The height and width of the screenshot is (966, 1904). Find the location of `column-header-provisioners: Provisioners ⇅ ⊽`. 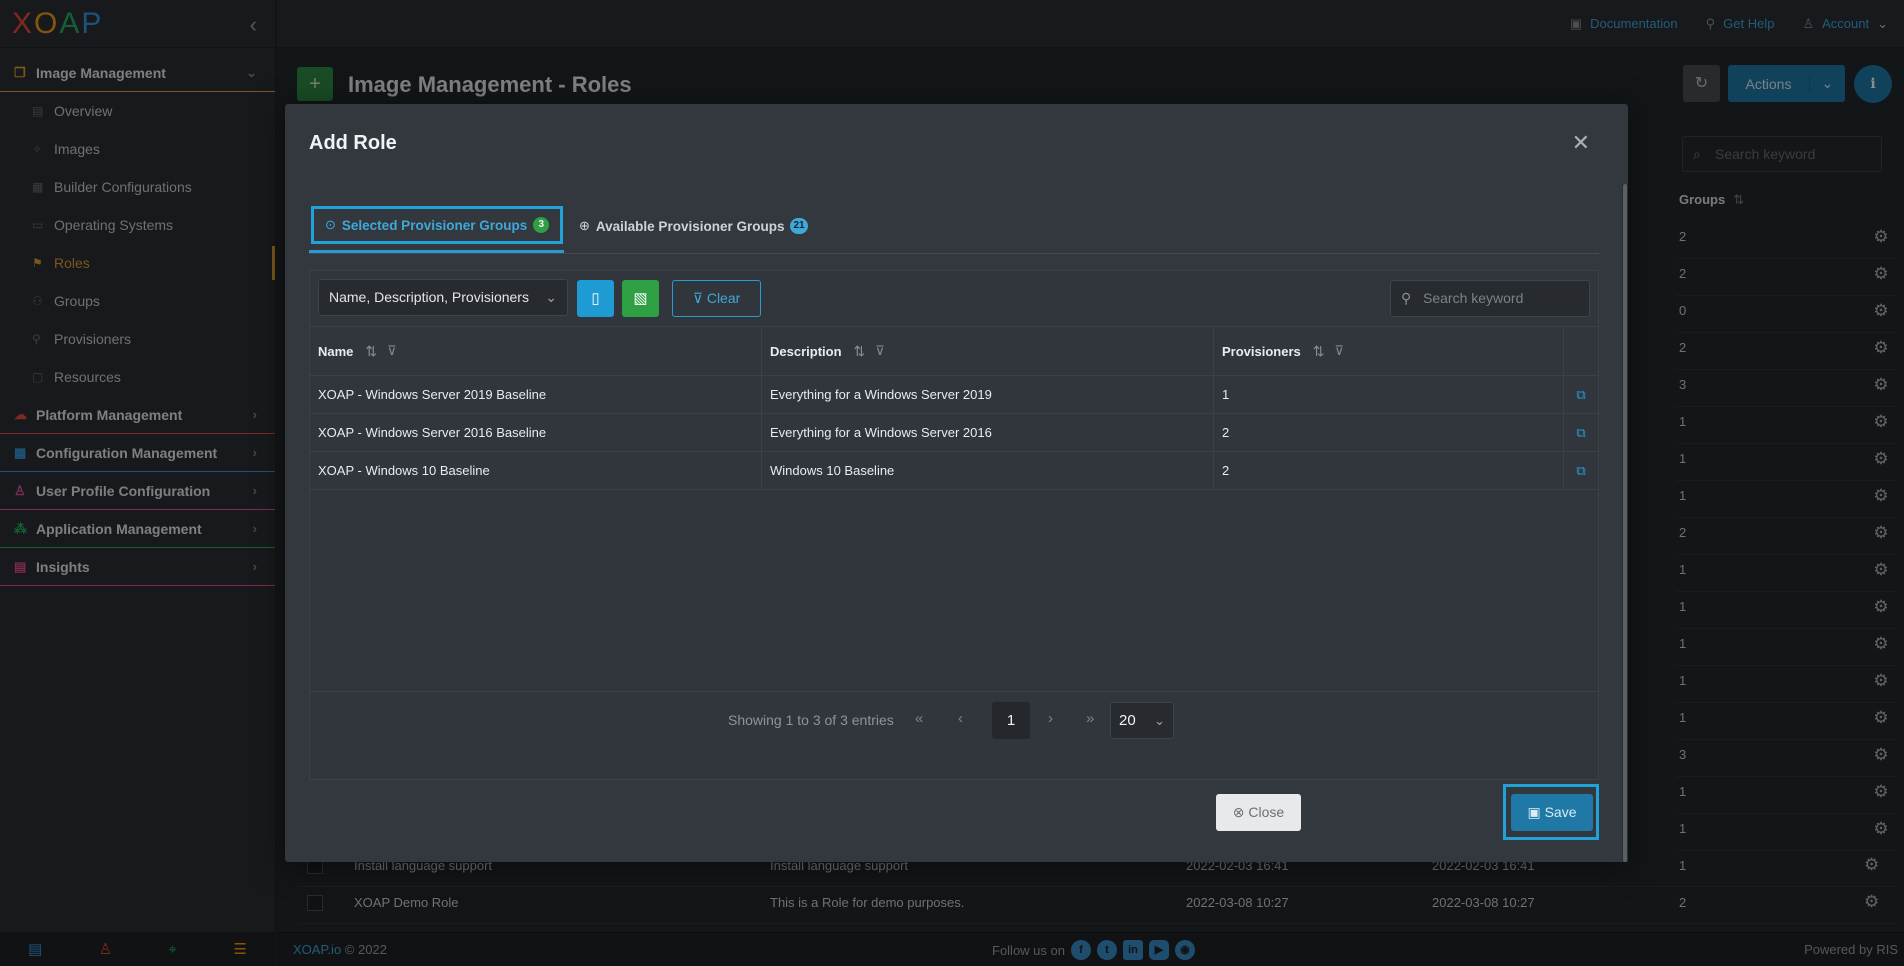

column-header-provisioners: Provisioners ⇅ ⊽ is located at coordinates (1389, 351).